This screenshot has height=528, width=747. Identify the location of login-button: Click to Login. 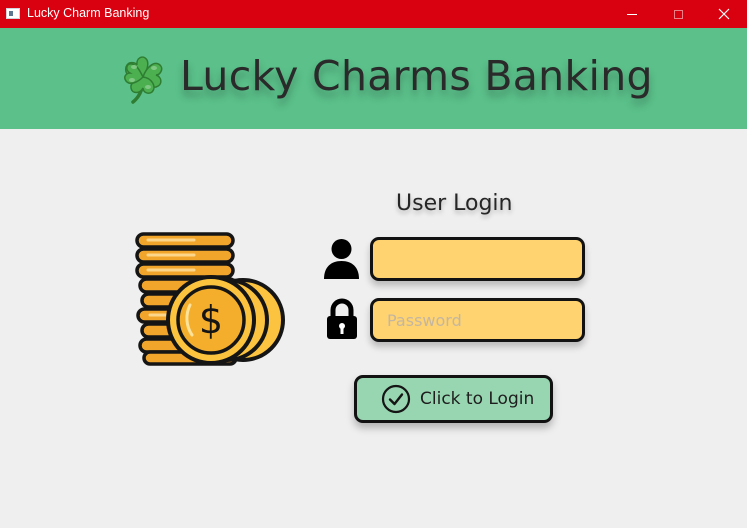
(453, 399).